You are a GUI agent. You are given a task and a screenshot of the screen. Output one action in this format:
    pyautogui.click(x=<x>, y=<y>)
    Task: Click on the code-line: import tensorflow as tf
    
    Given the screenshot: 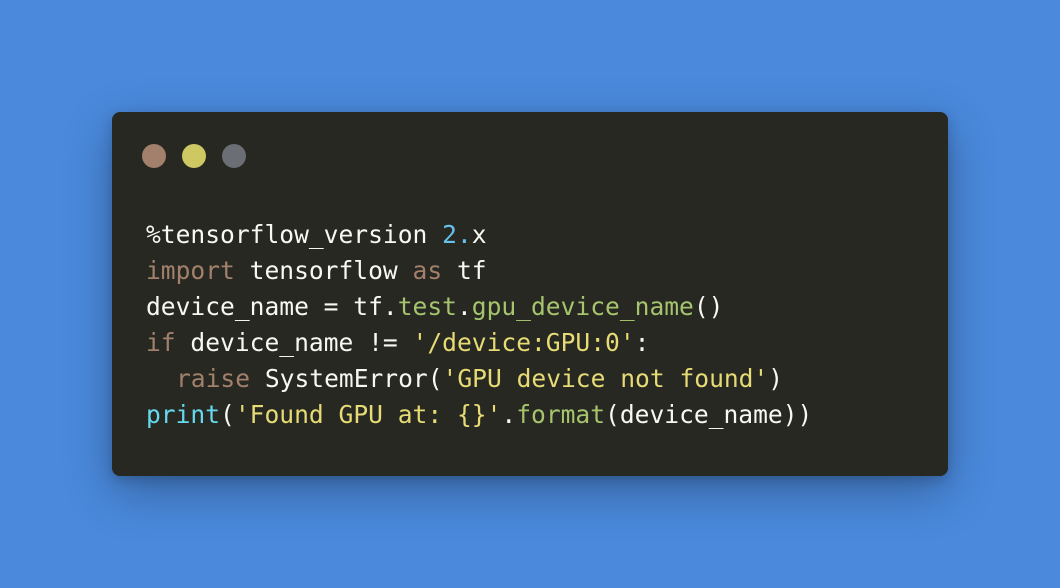 What is the action you would take?
    pyautogui.click(x=479, y=271)
    